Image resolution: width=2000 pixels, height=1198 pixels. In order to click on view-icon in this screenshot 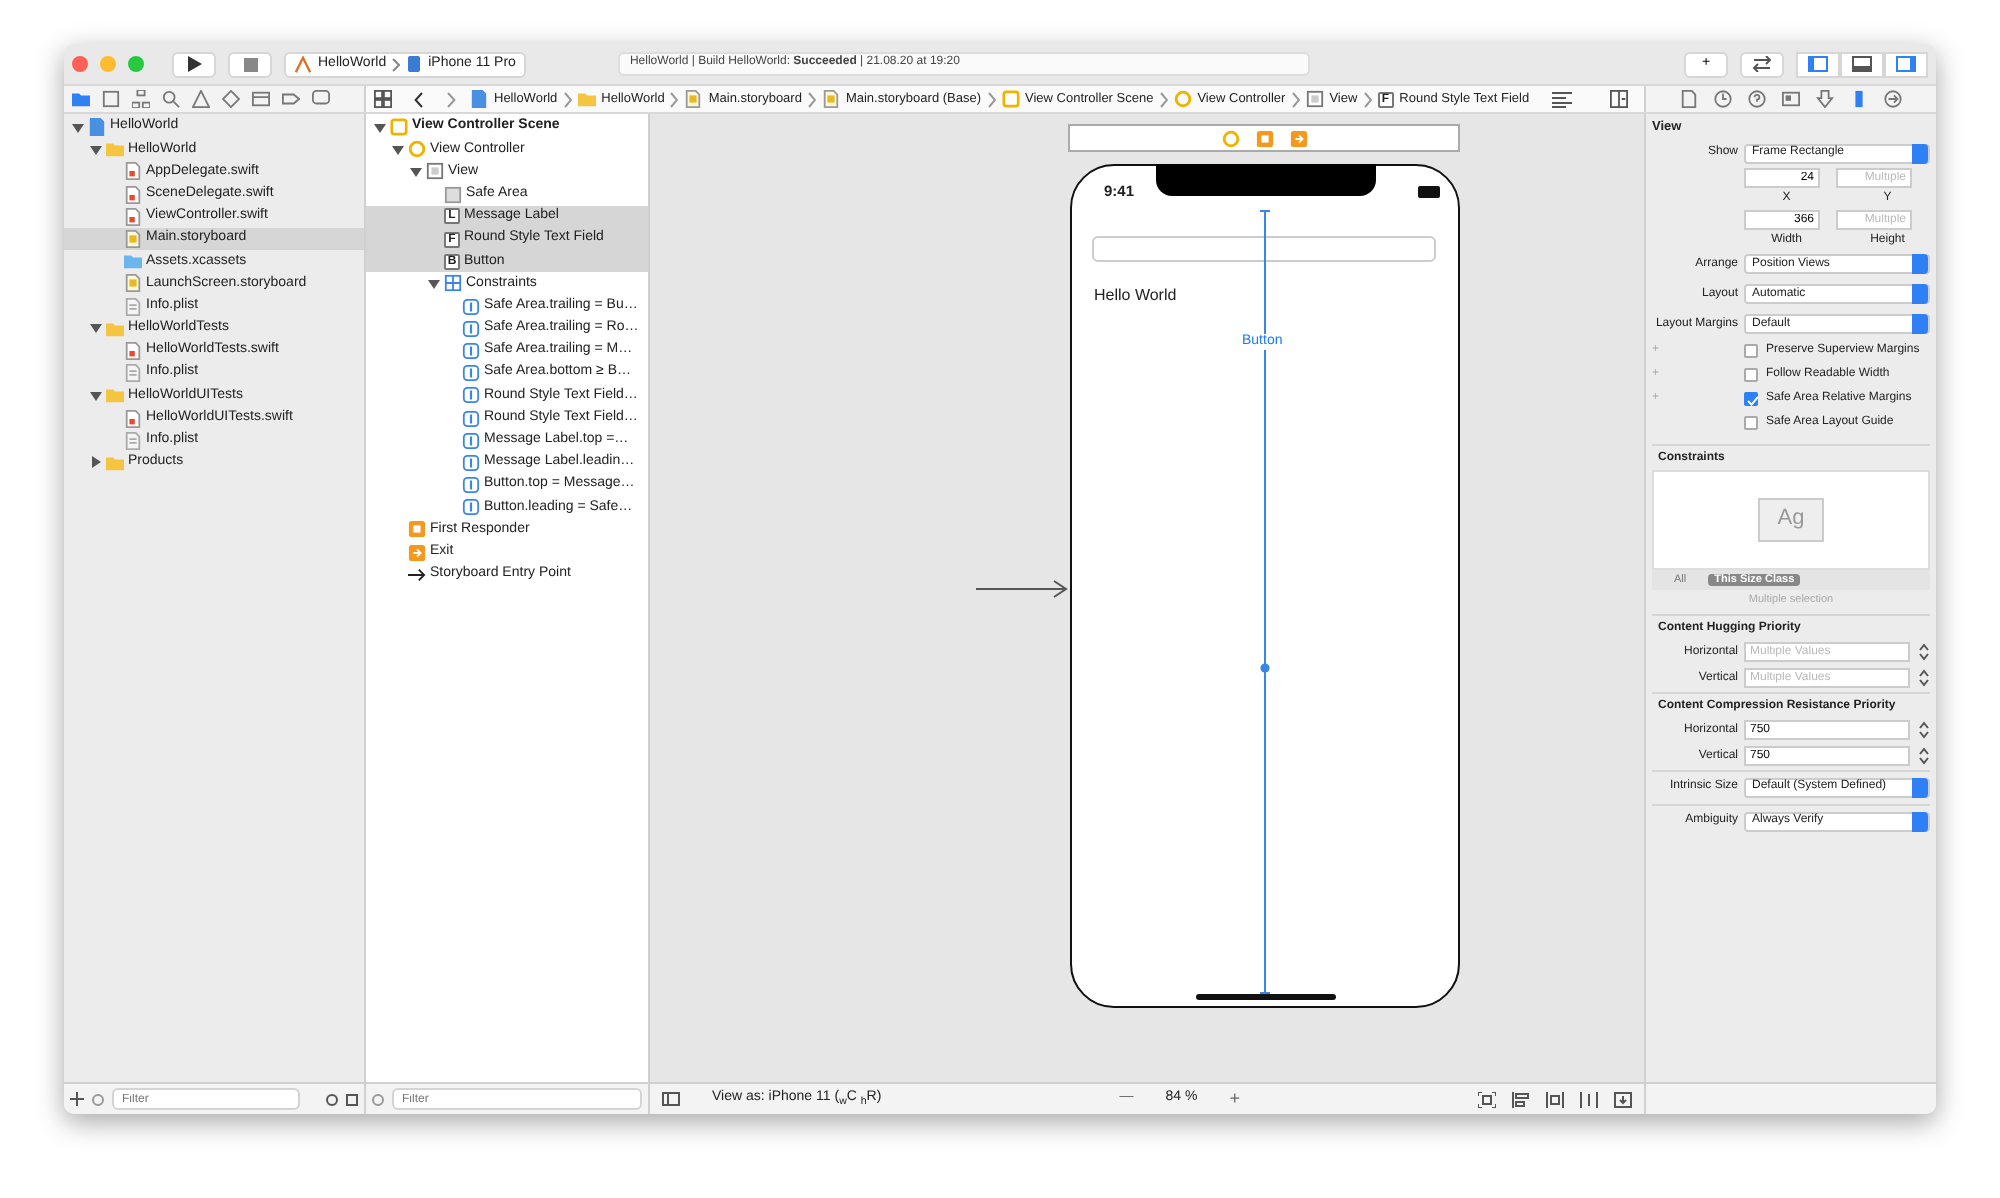, I will do `click(435, 171)`.